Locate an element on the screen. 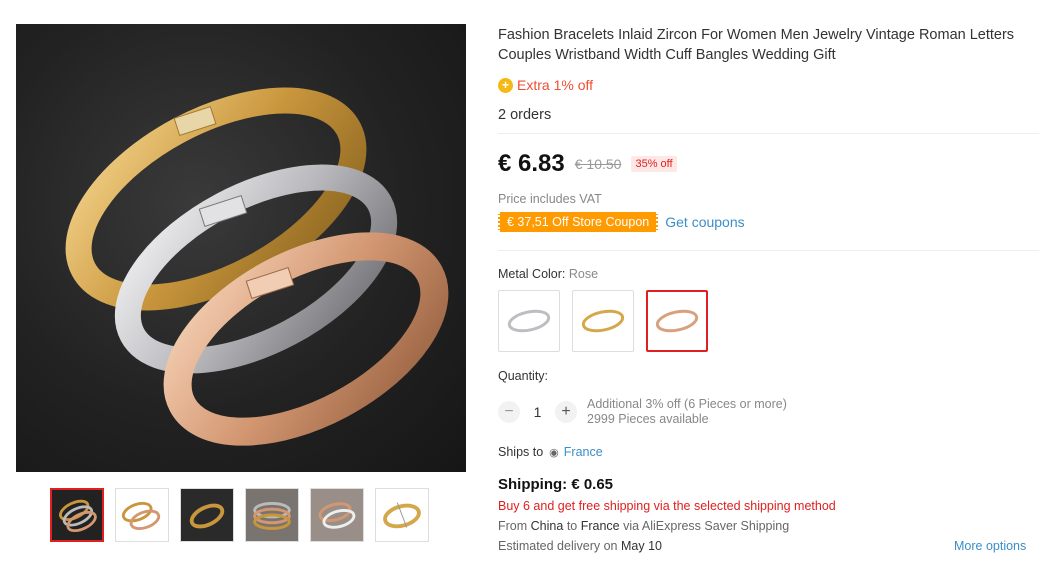  metal-color-label: Metal Color: Rose is located at coordinates (548, 274).